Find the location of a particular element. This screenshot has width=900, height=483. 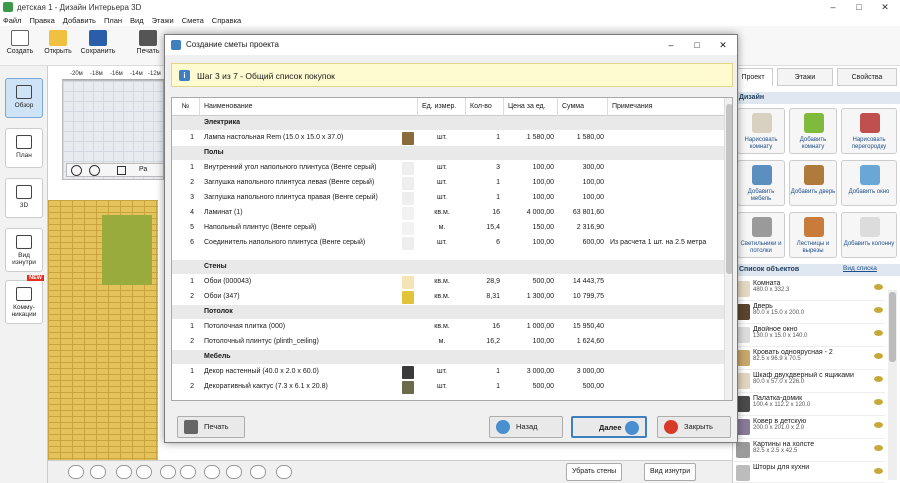

object-row: Комната 480.0 x 332.3 is located at coordinates (809, 289).